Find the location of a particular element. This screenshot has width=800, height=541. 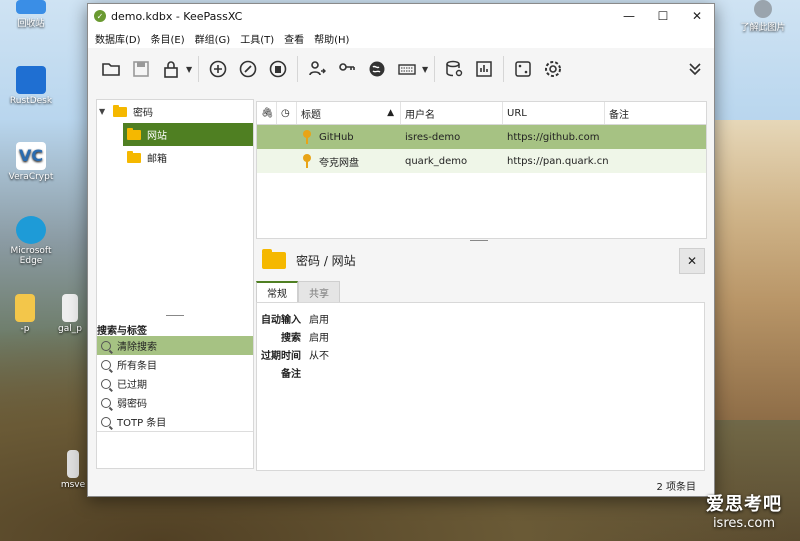

panel-splitter is located at coordinates (175, 315).